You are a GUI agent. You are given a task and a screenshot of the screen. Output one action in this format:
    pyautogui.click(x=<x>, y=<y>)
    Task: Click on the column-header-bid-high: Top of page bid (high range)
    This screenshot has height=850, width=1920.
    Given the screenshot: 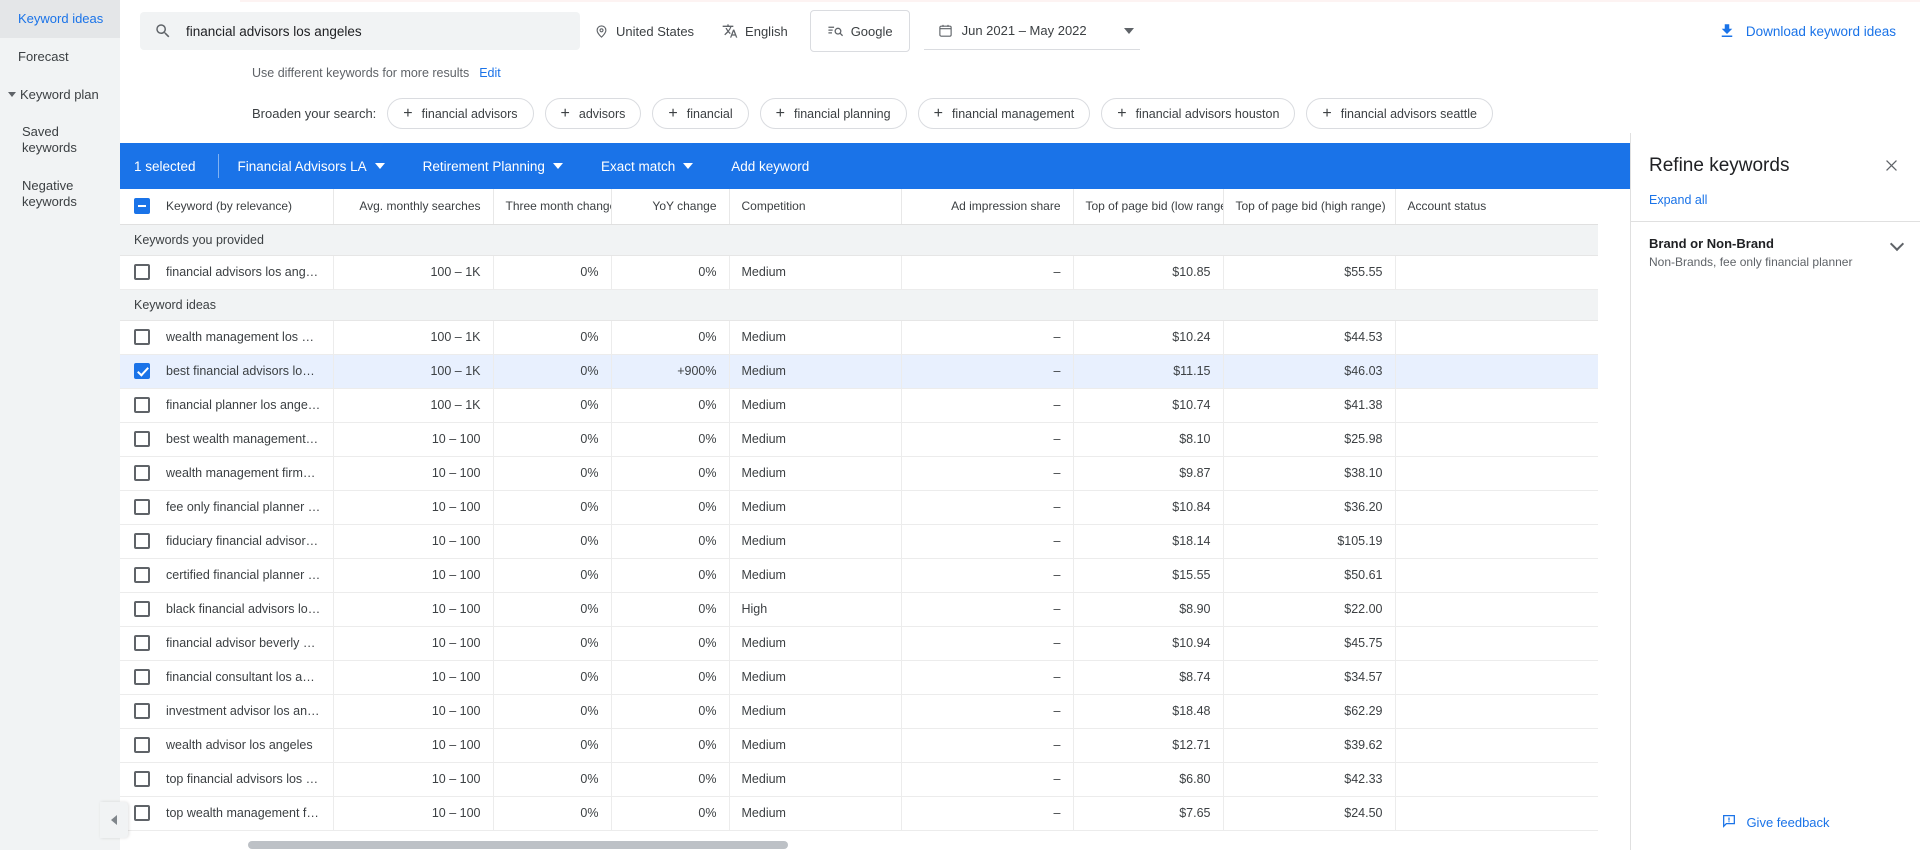 What is the action you would take?
    pyautogui.click(x=1308, y=207)
    